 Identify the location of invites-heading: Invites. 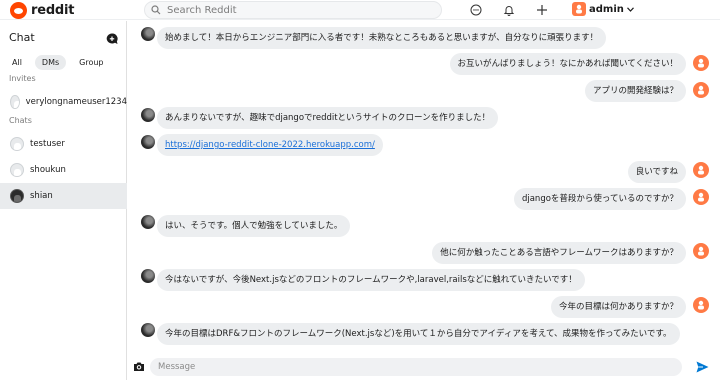
(22, 78).